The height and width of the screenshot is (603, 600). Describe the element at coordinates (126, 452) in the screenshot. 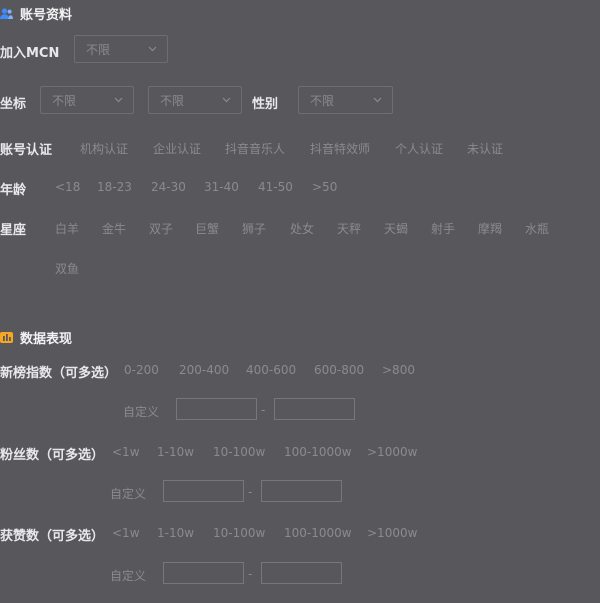

I see `fans-option: <1w` at that location.